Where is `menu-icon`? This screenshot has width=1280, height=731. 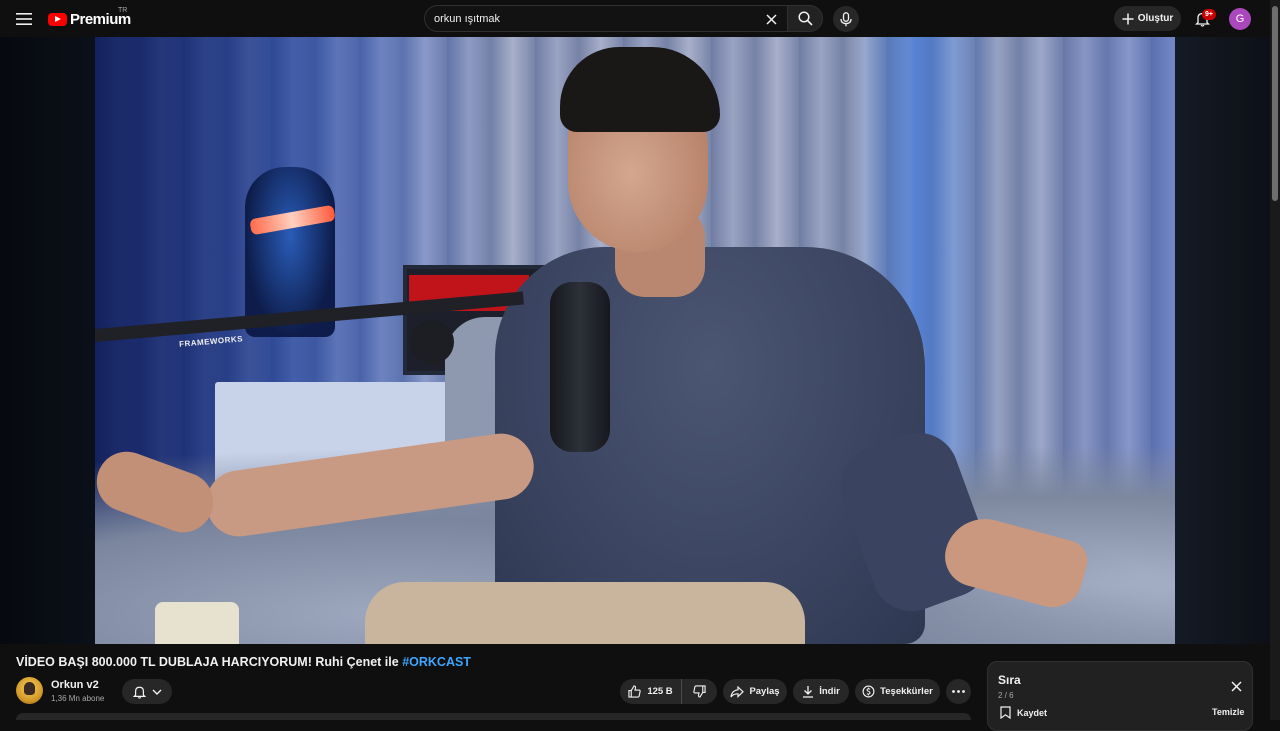 menu-icon is located at coordinates (24, 19).